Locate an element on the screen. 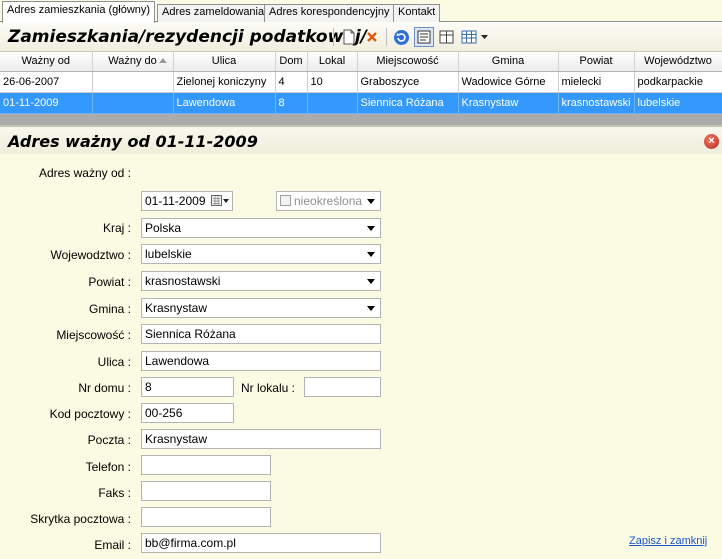 This screenshot has width=722, height=559. indefinite-label: nieokreślona is located at coordinates (328, 201).